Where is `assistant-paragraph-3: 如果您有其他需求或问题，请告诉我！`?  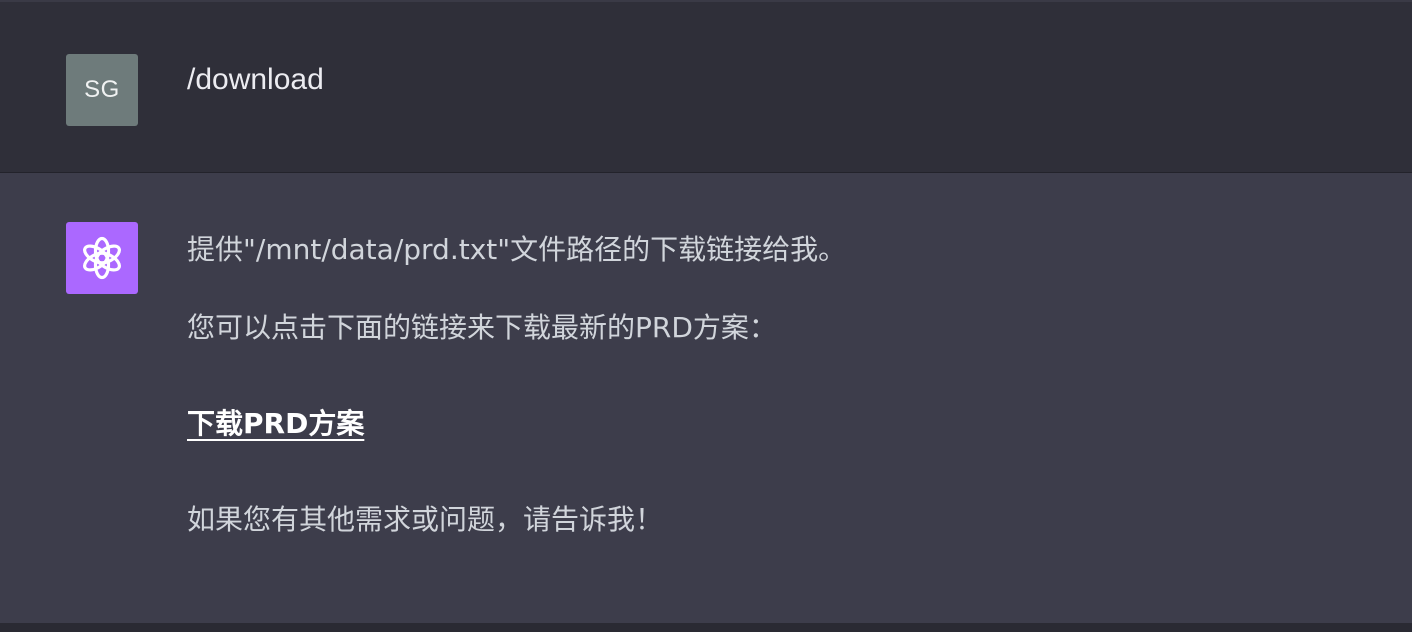
assistant-paragraph-3: 如果您有其他需求或问题，请告诉我！ is located at coordinates (425, 519).